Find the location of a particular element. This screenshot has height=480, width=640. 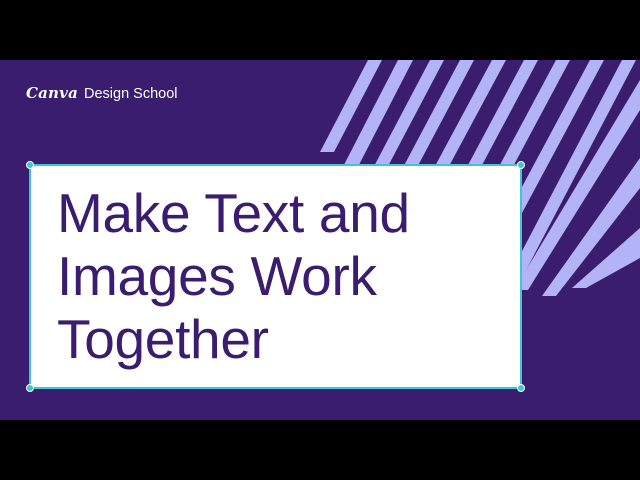

resize-handle-top-left is located at coordinates (30, 165).